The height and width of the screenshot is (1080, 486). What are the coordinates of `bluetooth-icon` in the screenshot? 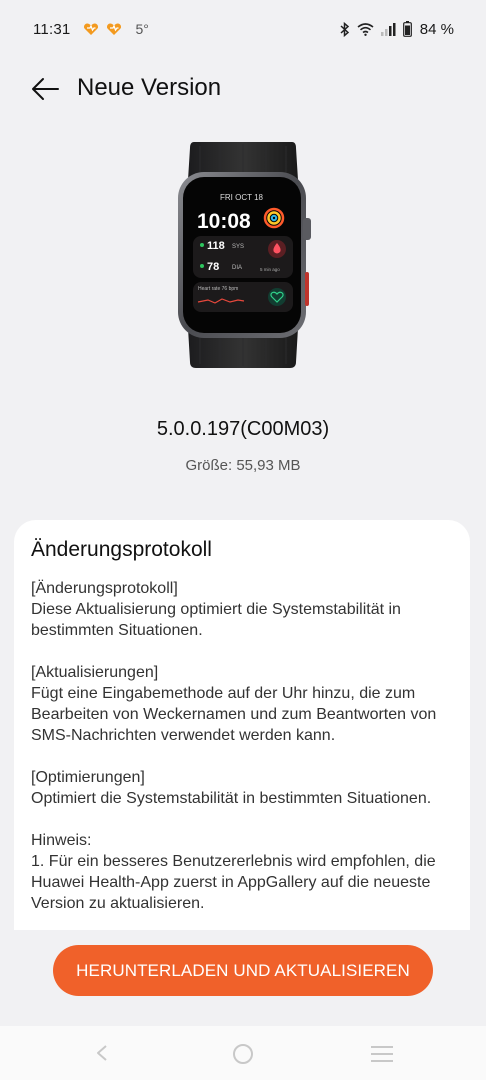 It's located at (344, 29).